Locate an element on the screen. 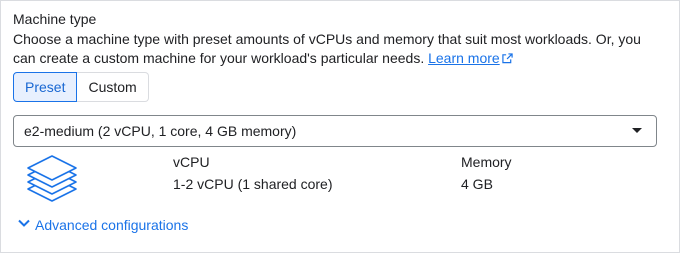 The image size is (680, 253). learn-more-link: Learn more is located at coordinates (470, 58).